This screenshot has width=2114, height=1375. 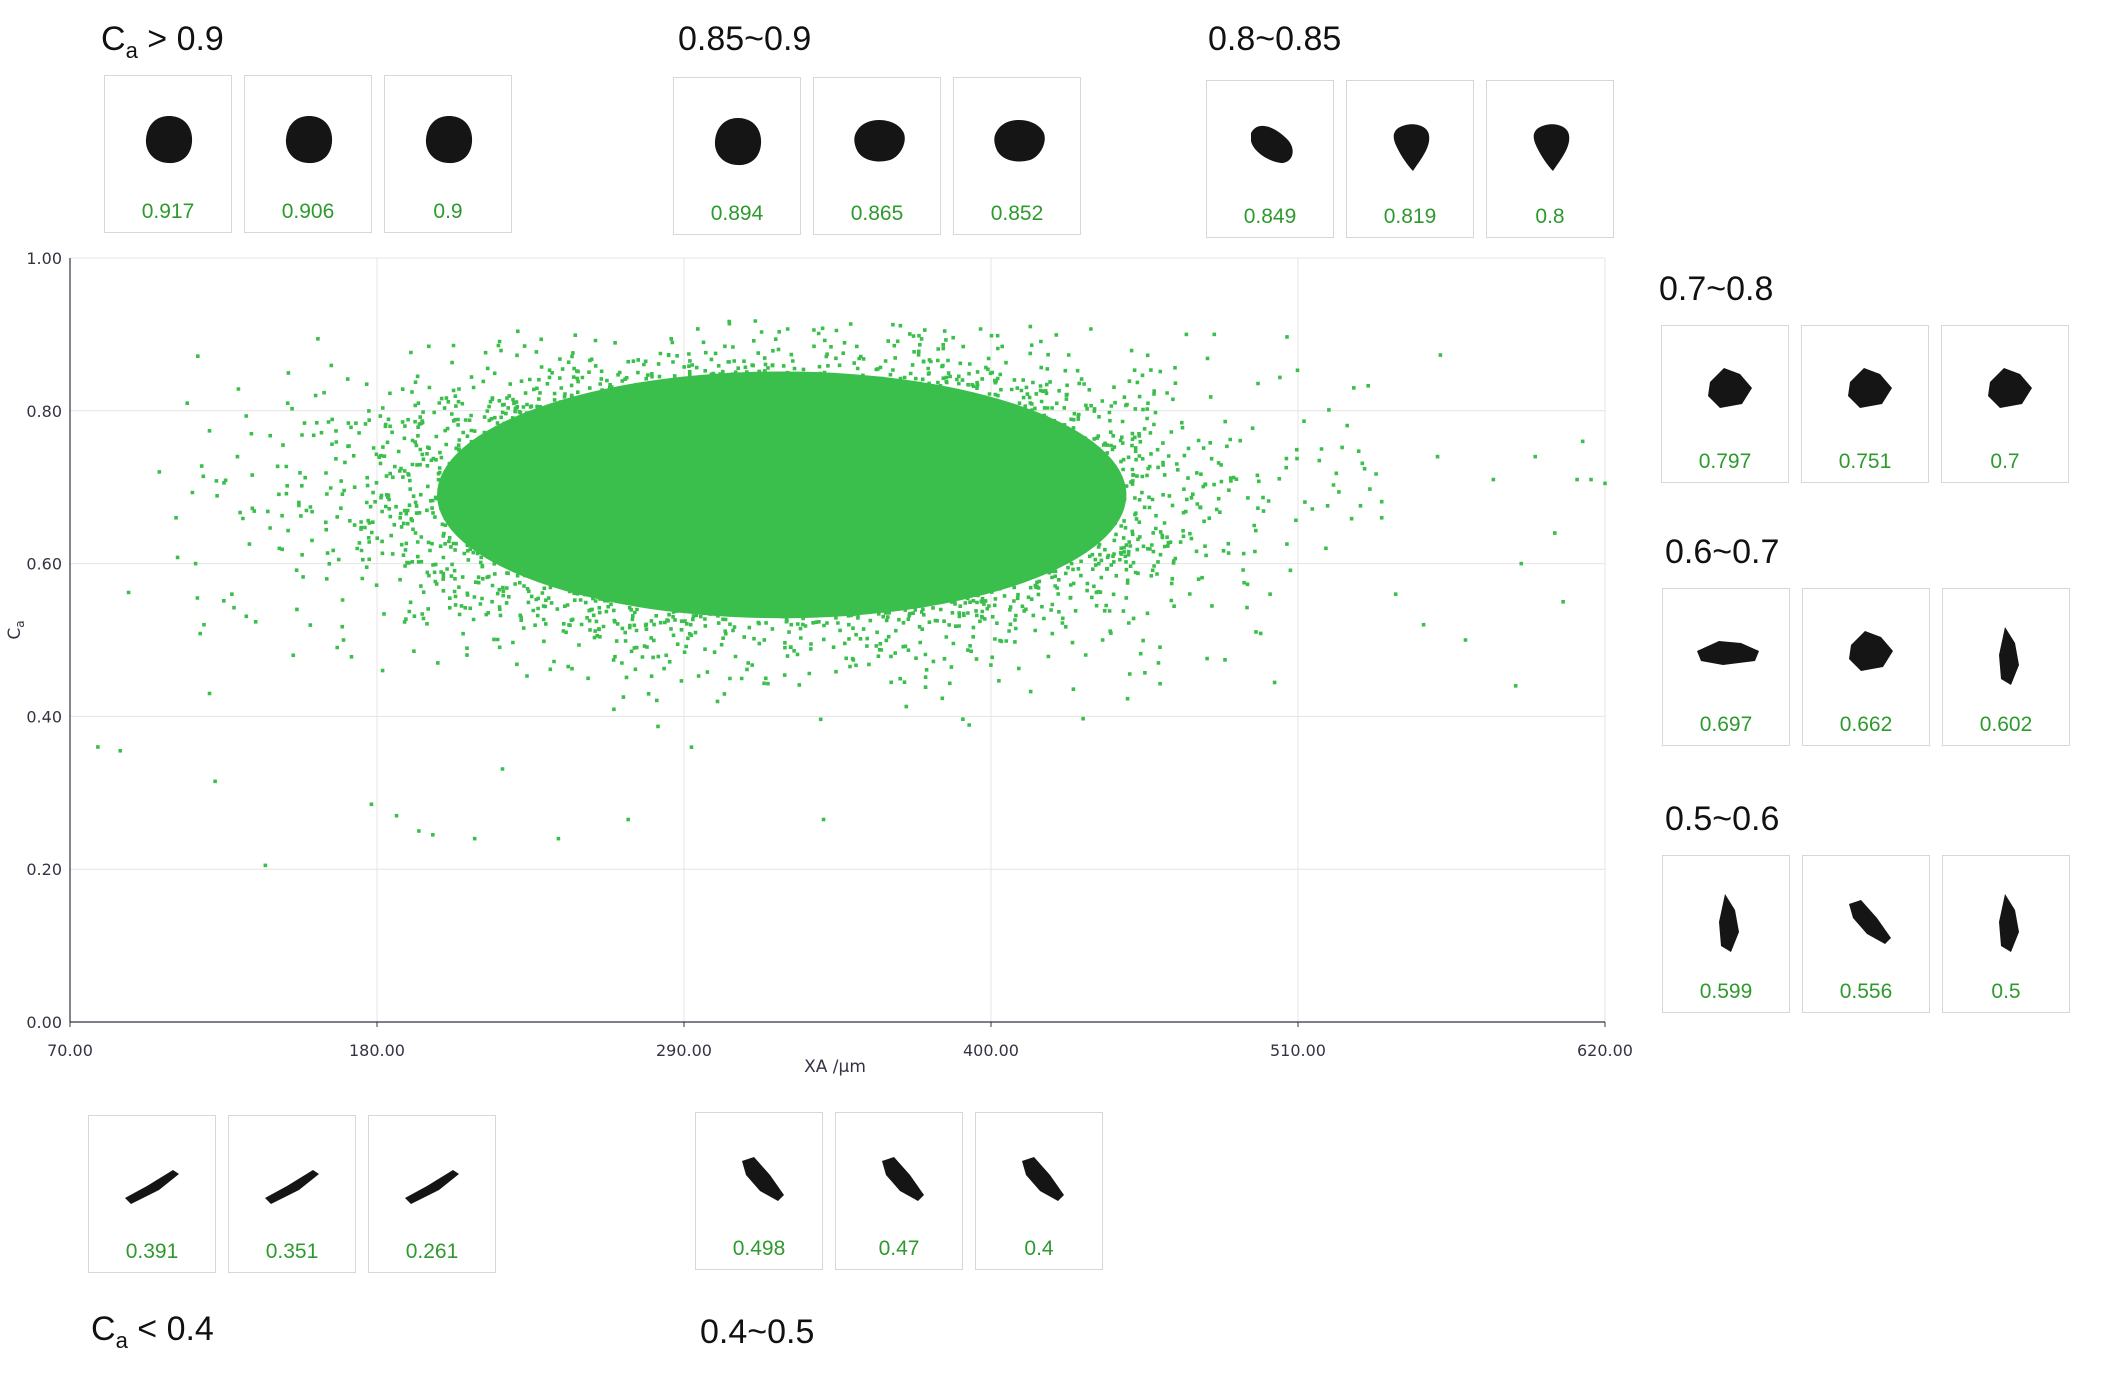 I want to click on particle-value: 0.4, so click(x=1039, y=1248).